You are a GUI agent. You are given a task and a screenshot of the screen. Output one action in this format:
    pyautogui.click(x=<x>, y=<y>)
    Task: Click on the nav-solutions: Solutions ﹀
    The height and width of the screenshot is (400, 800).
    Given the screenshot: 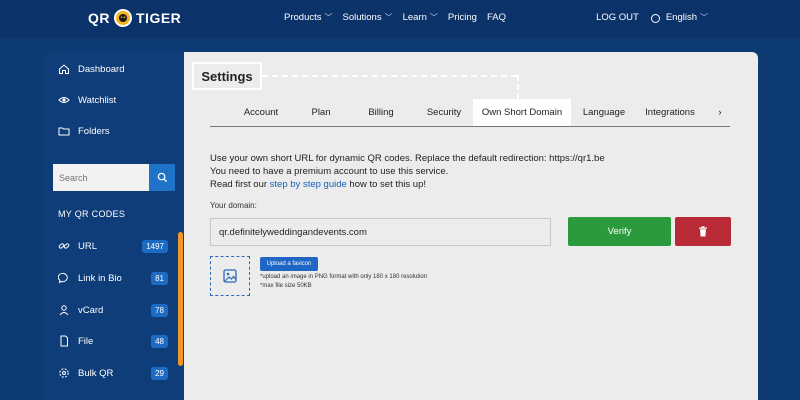 What is the action you would take?
    pyautogui.click(x=368, y=17)
    